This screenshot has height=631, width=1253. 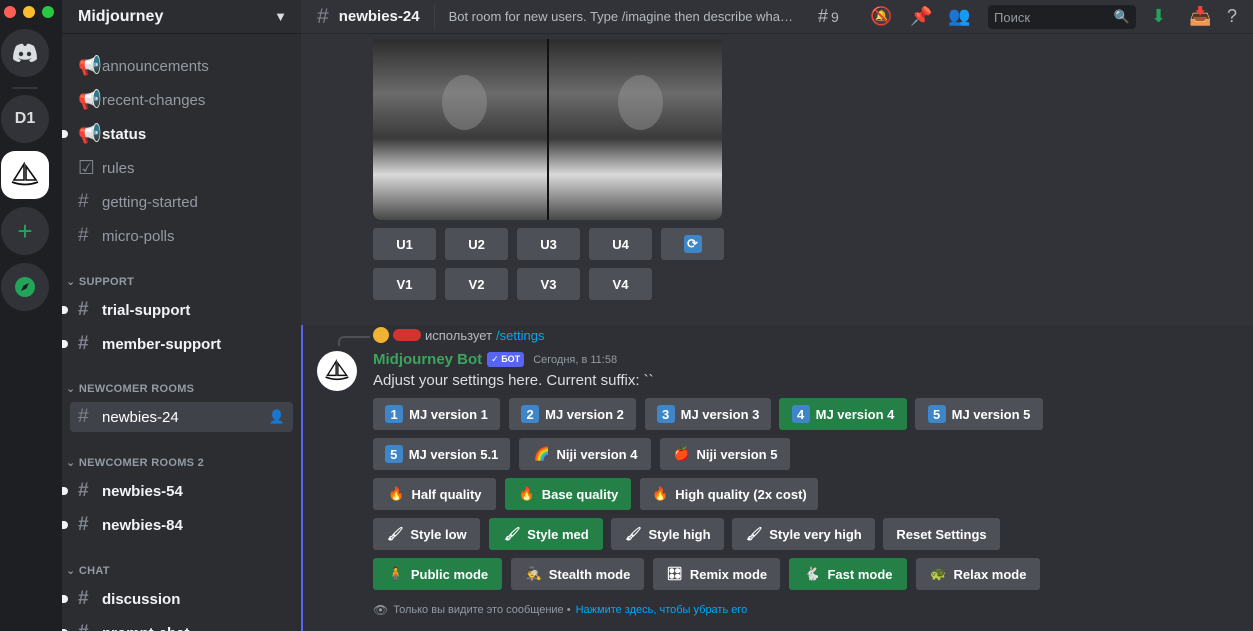 What do you see at coordinates (181, 17) in the screenshot?
I see `server-header: Midjourney ▼` at bounding box center [181, 17].